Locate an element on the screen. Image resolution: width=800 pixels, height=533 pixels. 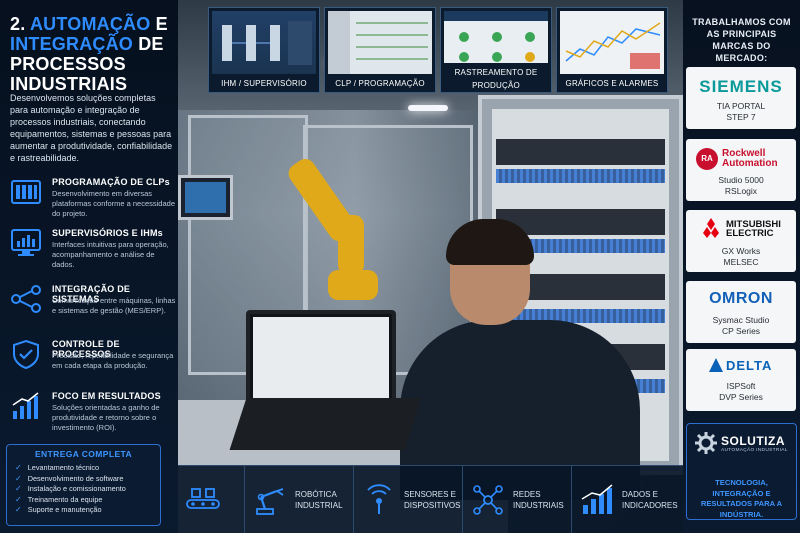
brand-card-omron: OMRON Sysmac Studio CP Series is located at coordinates (741, 312).